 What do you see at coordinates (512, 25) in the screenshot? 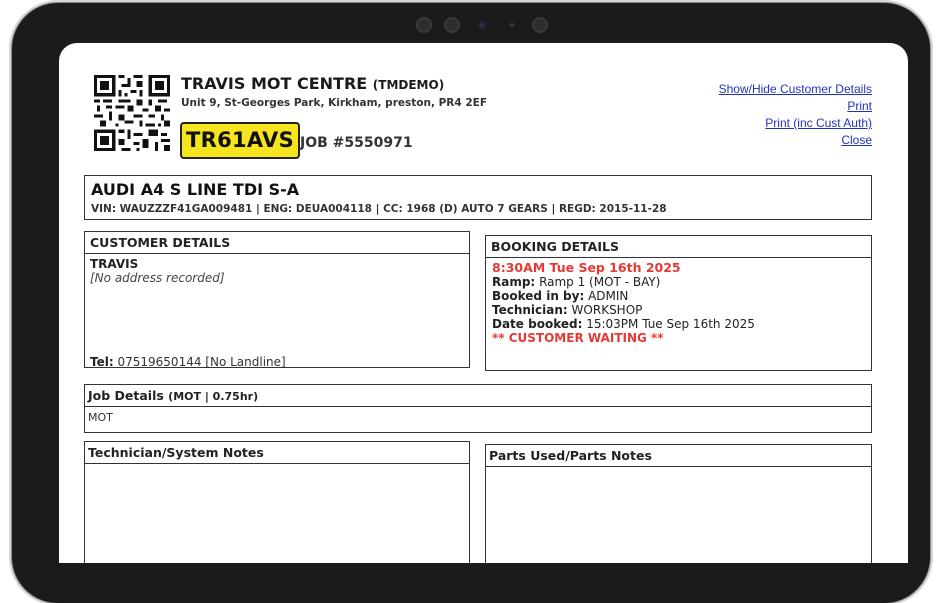
I see `camera-dot-icon` at bounding box center [512, 25].